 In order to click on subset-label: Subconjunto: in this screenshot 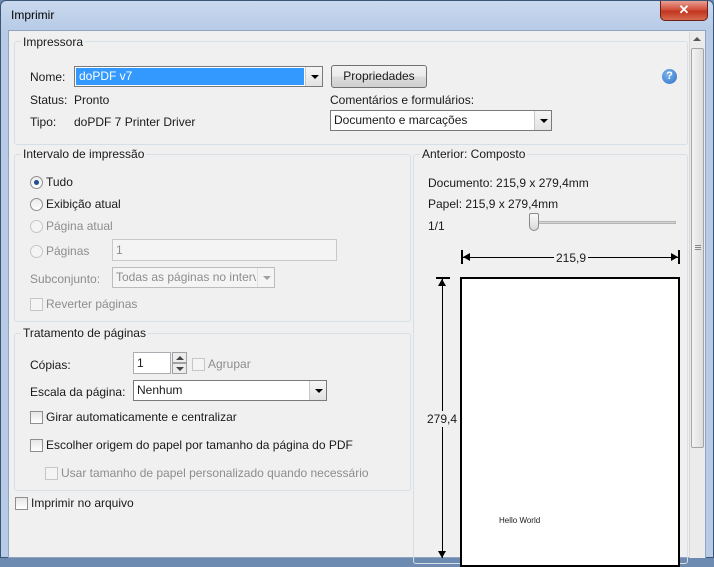, I will do `click(65, 279)`.